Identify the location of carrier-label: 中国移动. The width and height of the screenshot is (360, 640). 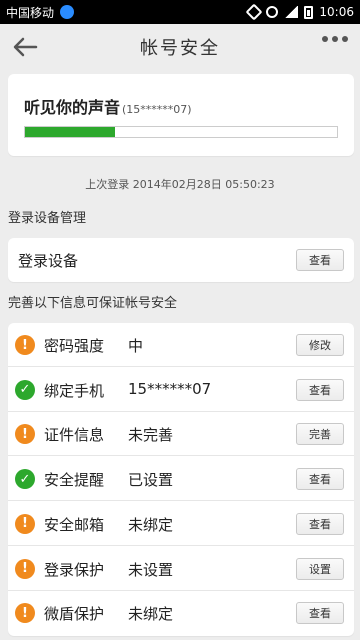
(30, 12).